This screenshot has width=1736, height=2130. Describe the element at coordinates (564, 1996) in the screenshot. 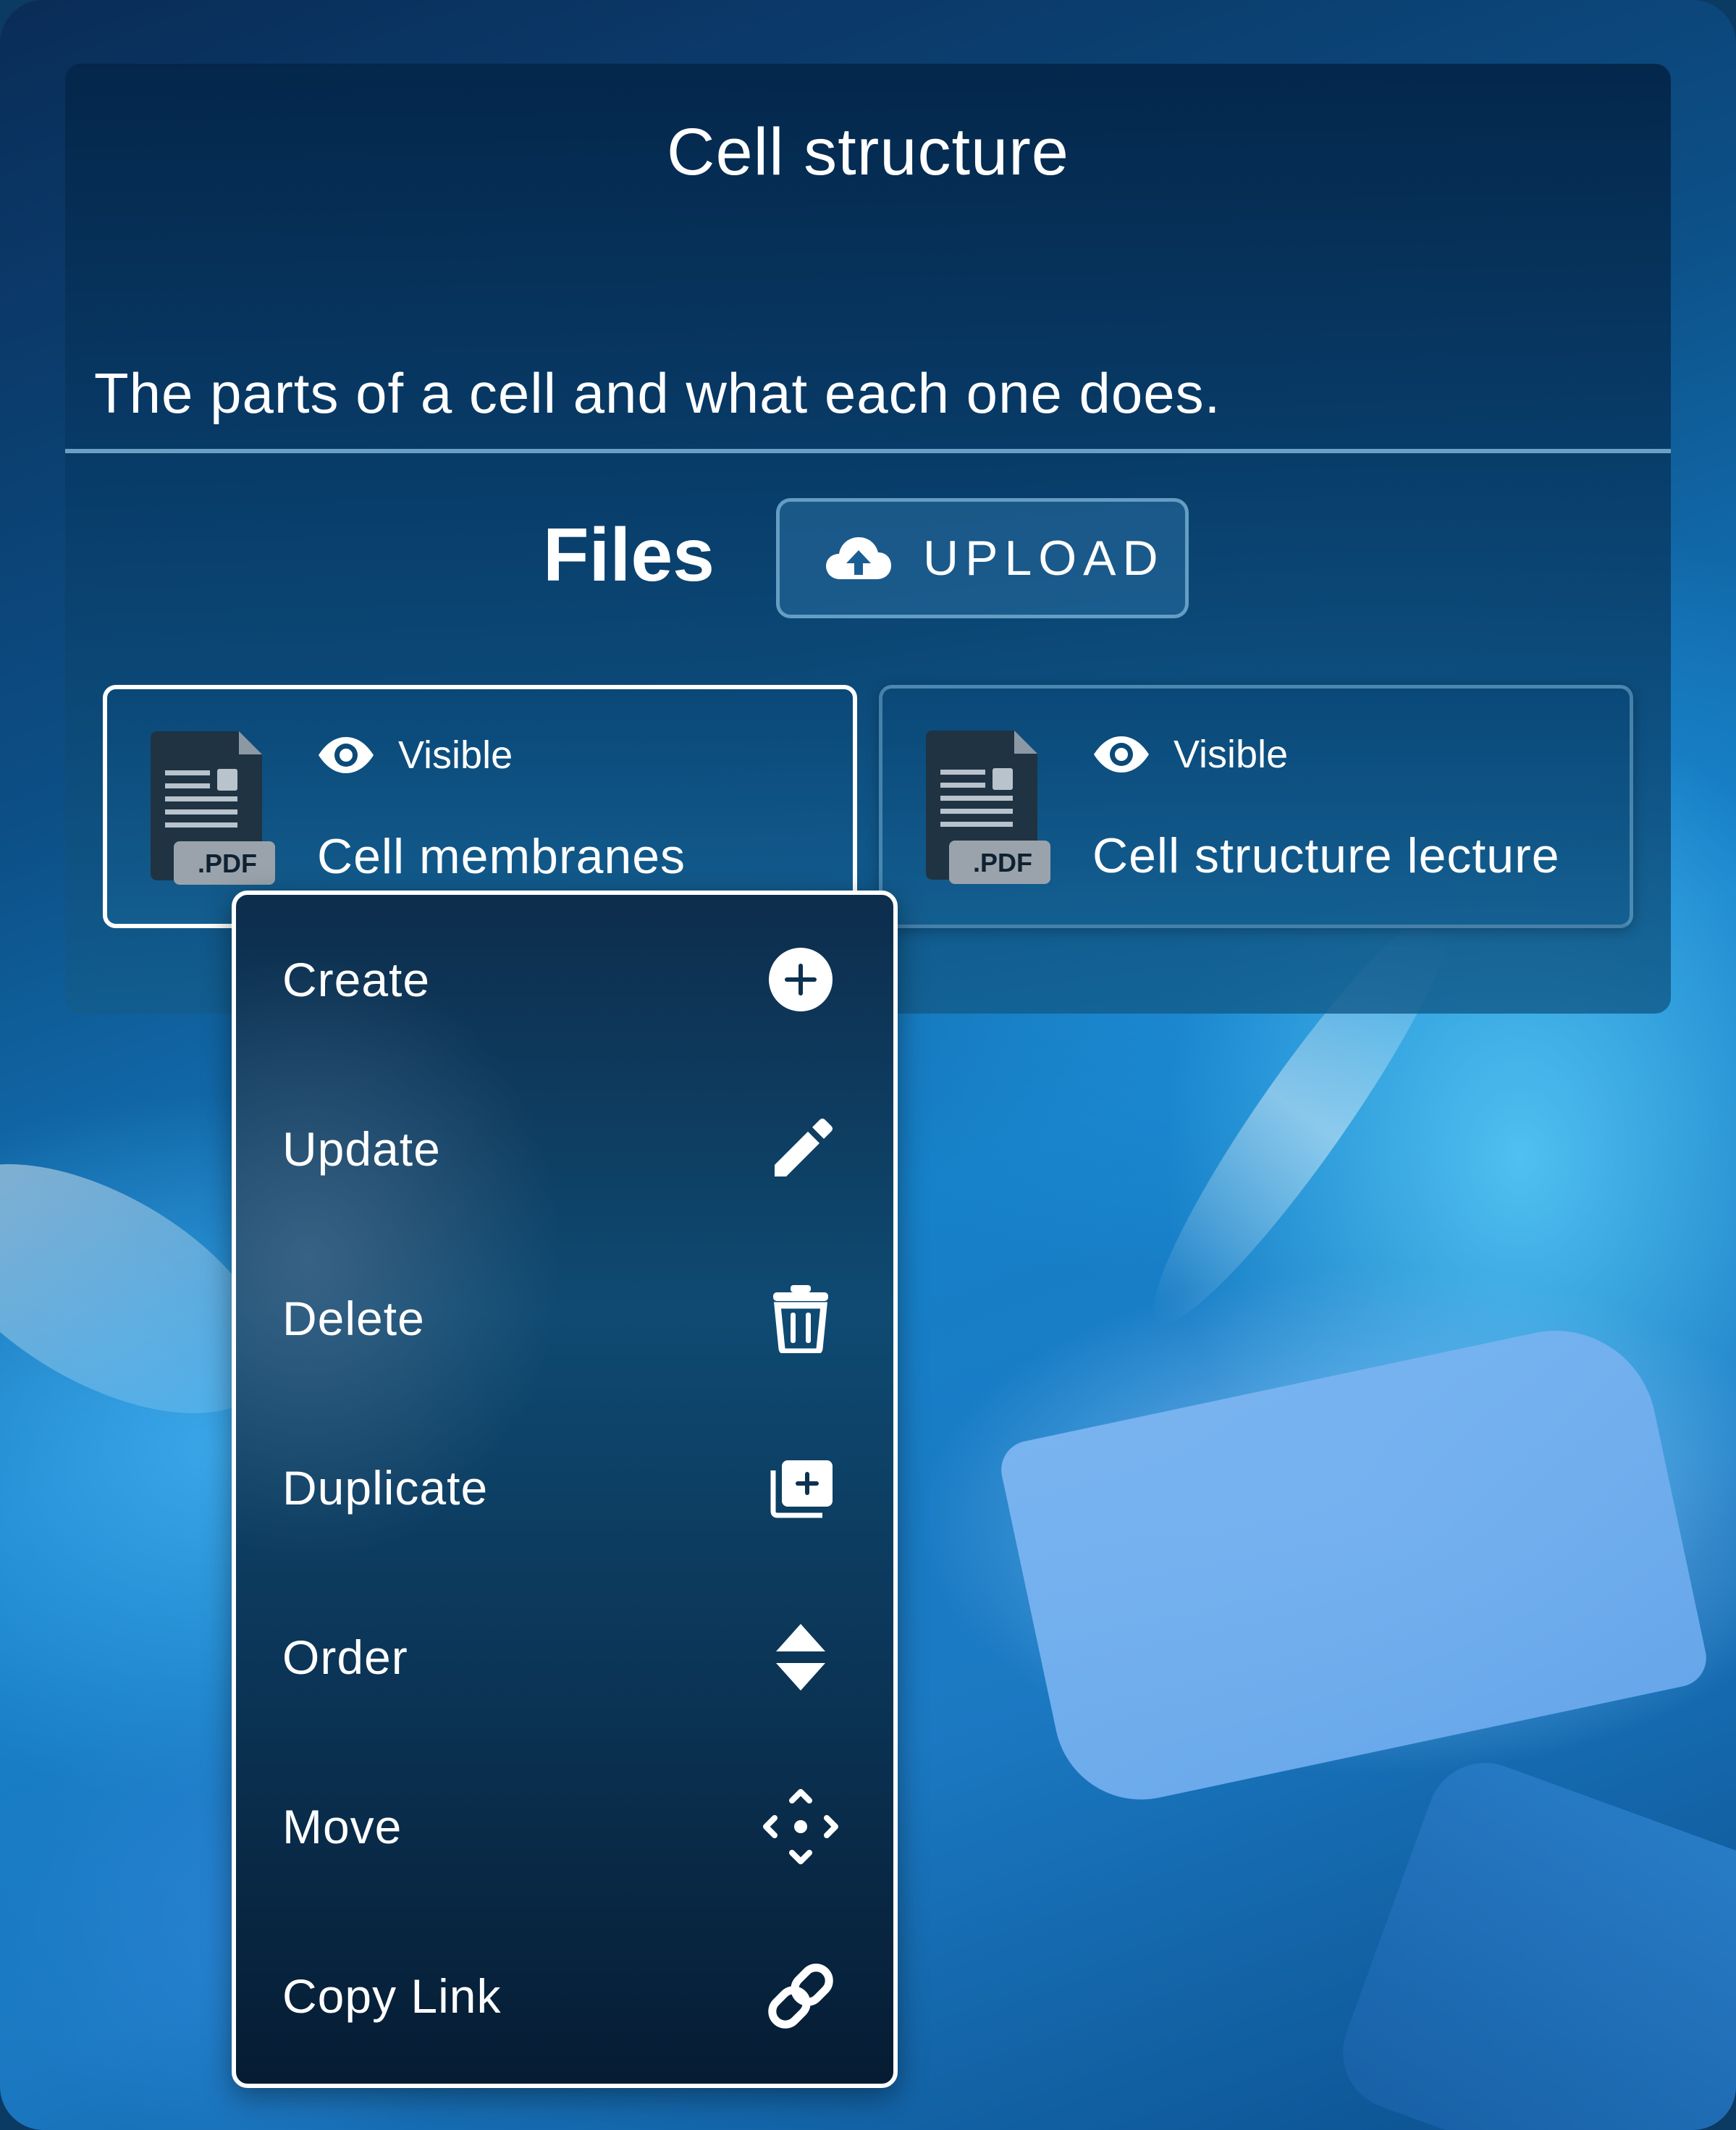

I see `menu-item-copy-link: Copy Link` at that location.